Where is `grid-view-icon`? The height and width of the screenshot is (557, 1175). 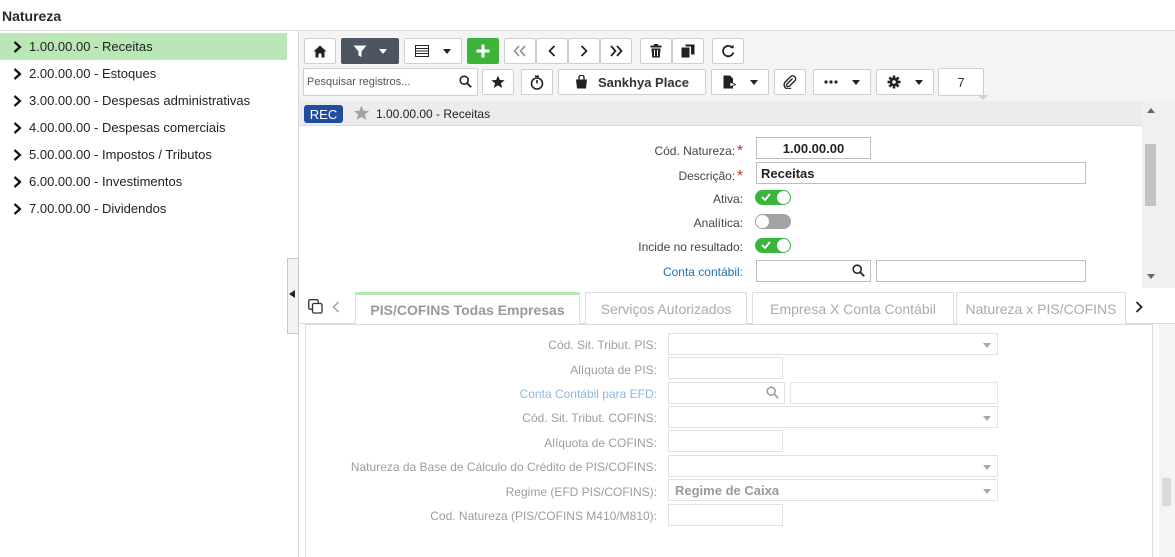 grid-view-icon is located at coordinates (422, 51).